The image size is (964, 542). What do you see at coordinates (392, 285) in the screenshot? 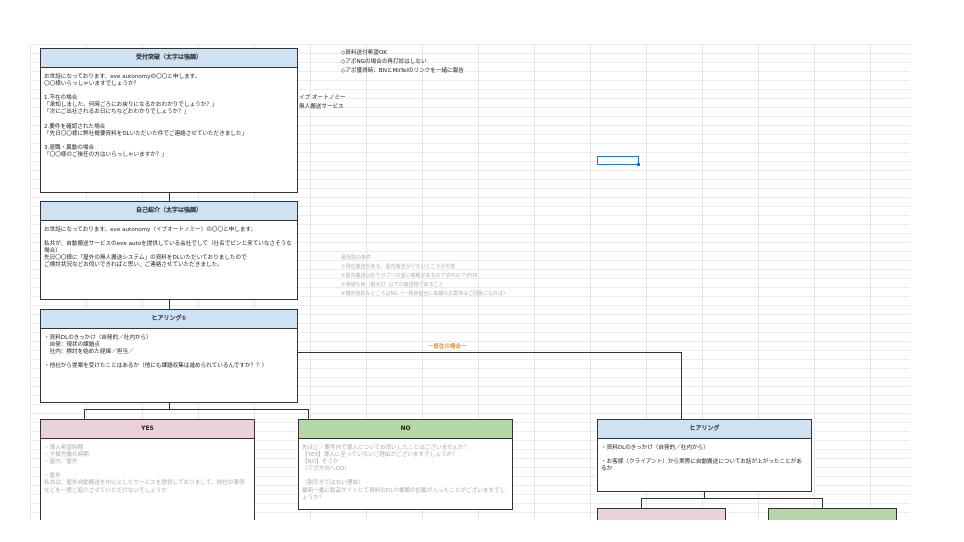
I see `condition-item-3: ③導線も良（最大2）以下の搬送物であること` at bounding box center [392, 285].